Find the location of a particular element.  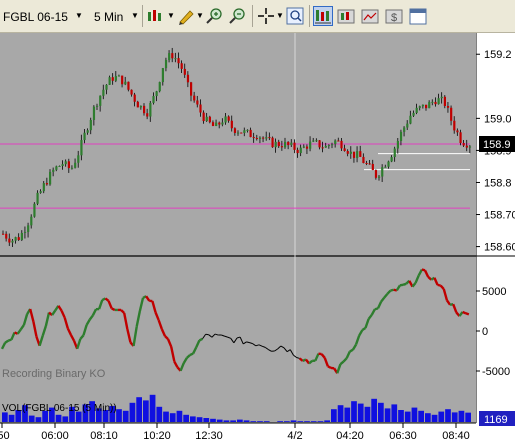

time-tick-label: 08:40 is located at coordinates (456, 435).